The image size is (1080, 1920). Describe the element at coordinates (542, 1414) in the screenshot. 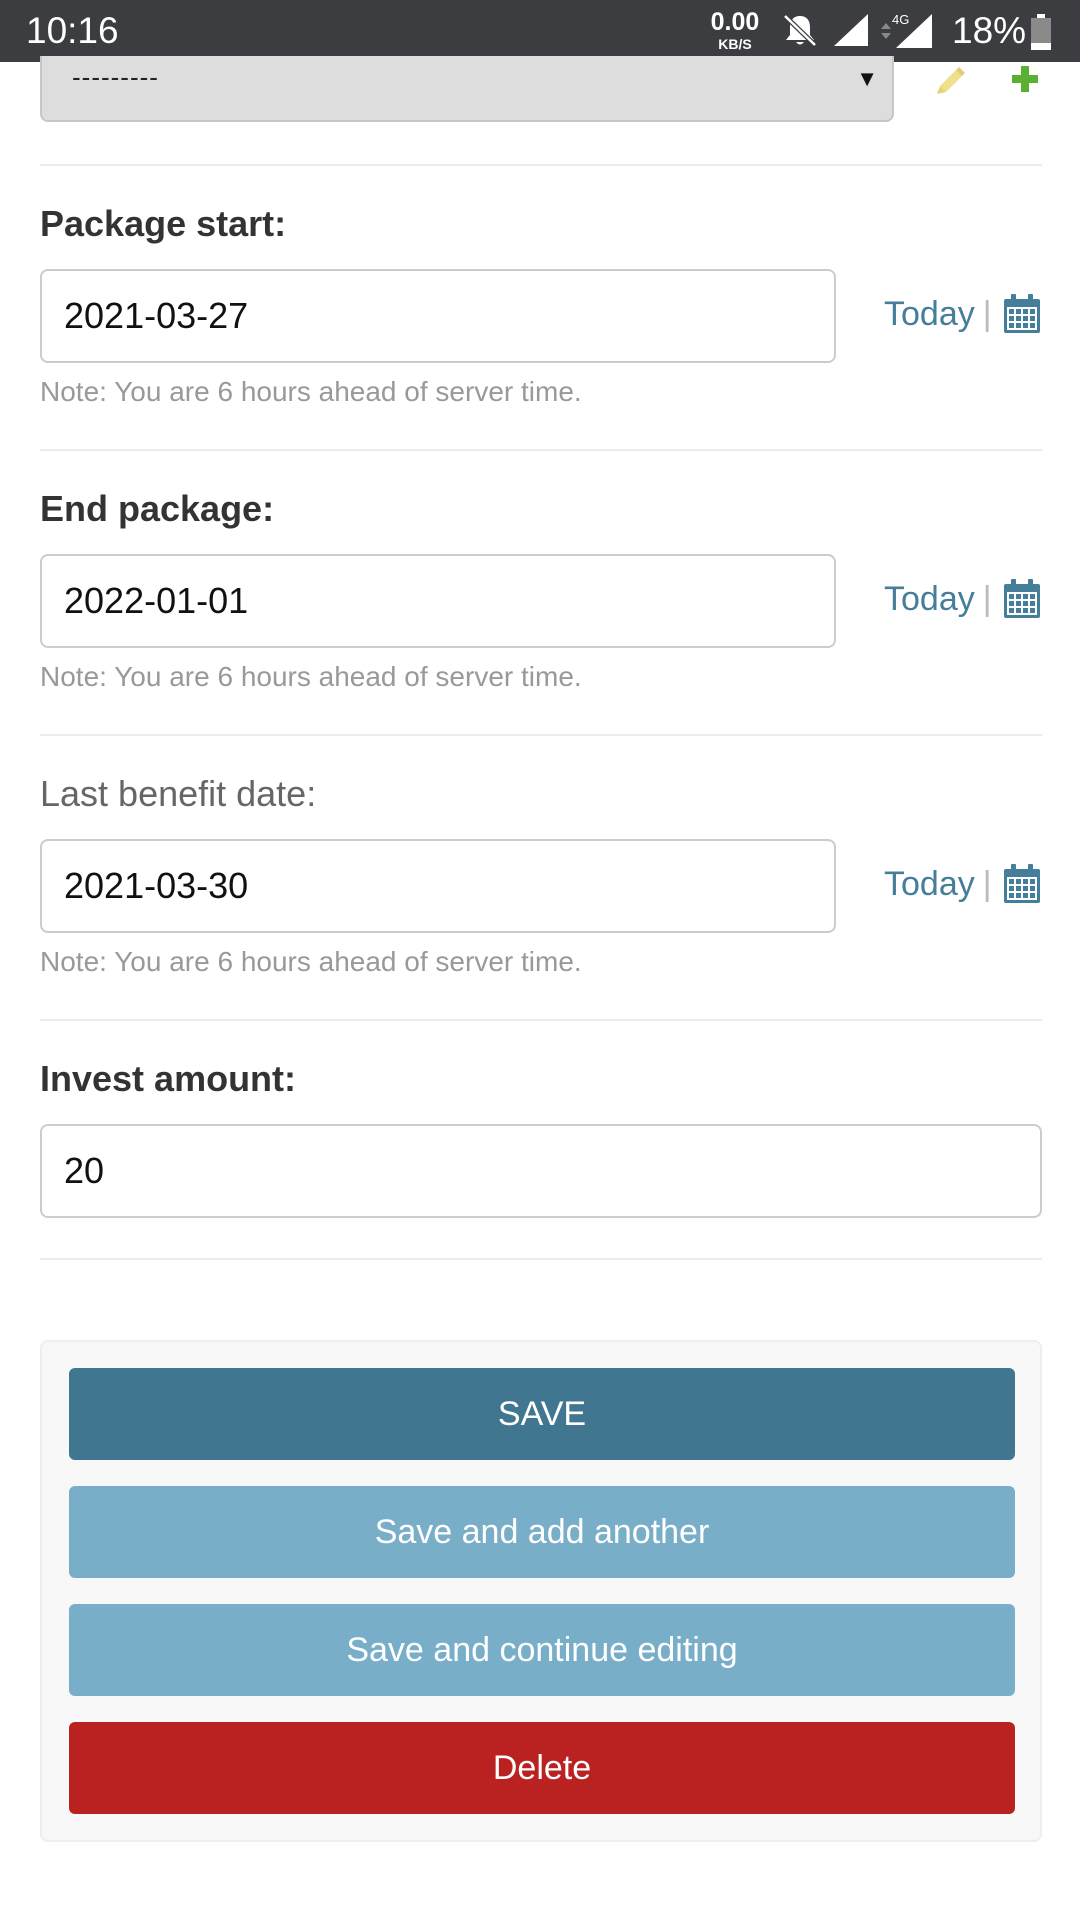

I see `save-button: SAVE` at that location.